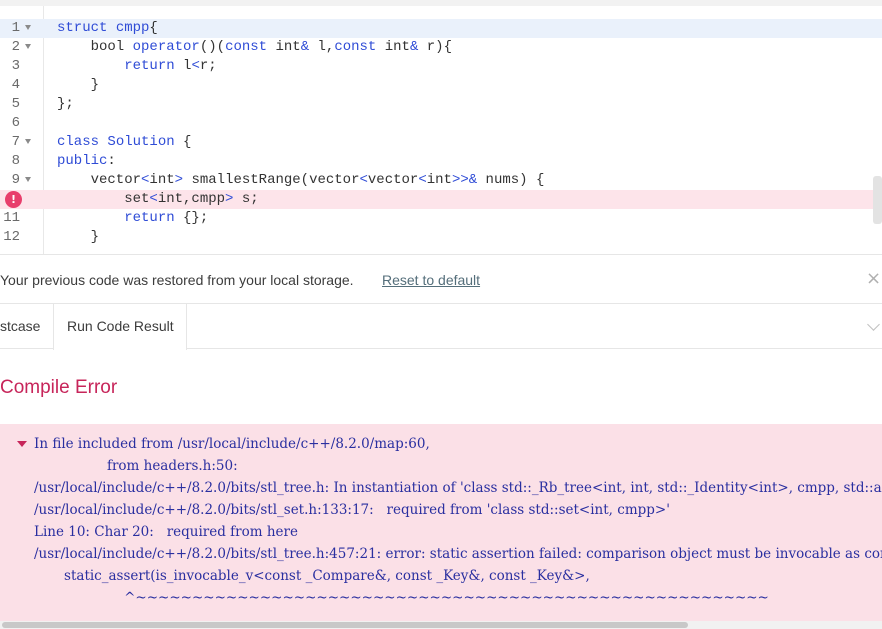  Describe the element at coordinates (275, 180) in the screenshot. I see `code-token: smallestRange(vector` at that location.